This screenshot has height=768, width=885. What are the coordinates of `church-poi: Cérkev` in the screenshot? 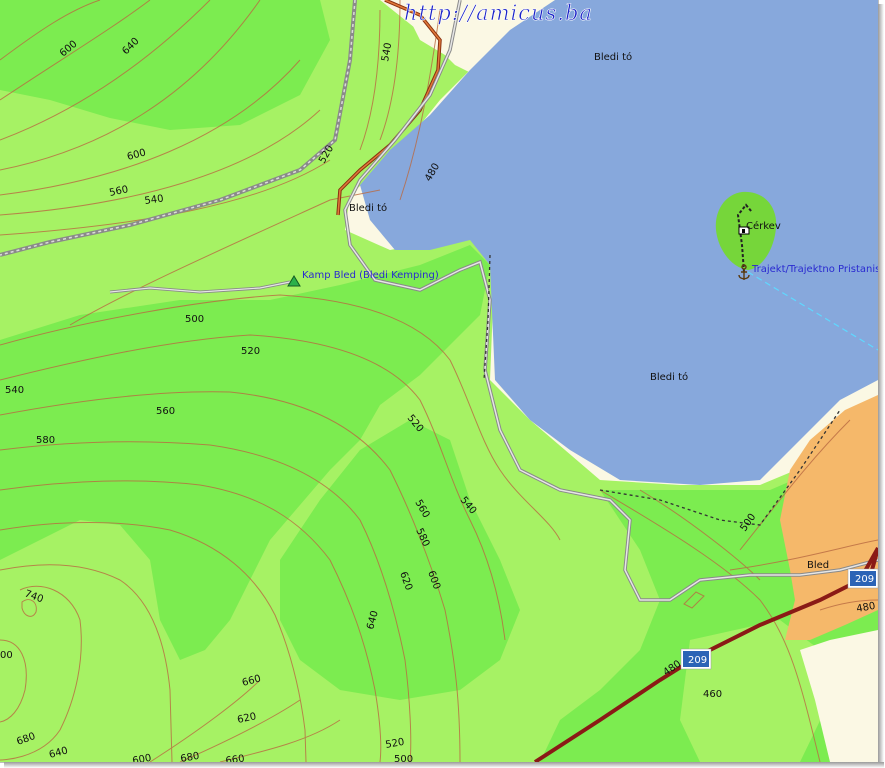 It's located at (759, 227).